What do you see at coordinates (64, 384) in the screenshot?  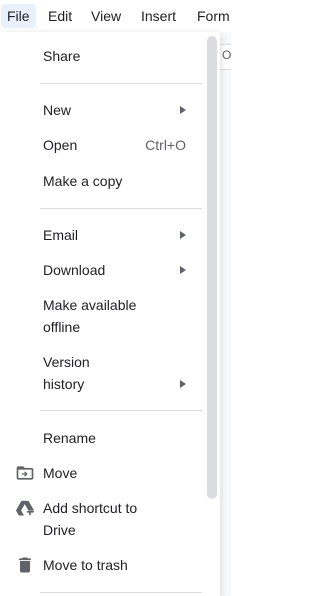 I see `menu-item-label-line2: history` at bounding box center [64, 384].